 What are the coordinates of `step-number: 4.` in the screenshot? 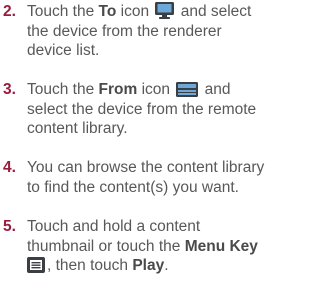 It's located at (9, 167).